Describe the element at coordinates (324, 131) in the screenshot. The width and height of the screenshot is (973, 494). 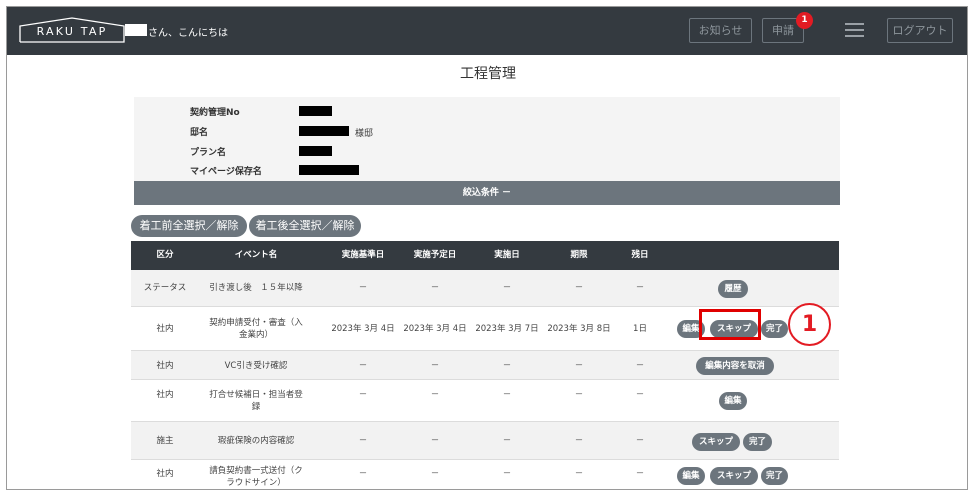
I see `house-name-redacted` at that location.